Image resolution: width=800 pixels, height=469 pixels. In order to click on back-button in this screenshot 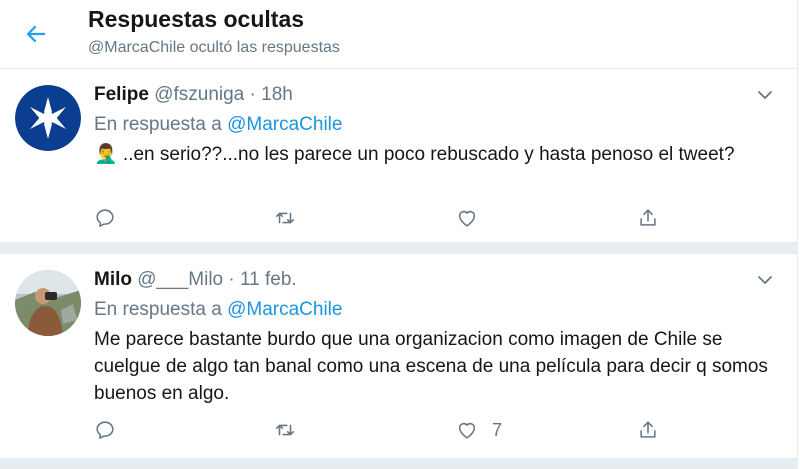, I will do `click(36, 34)`.